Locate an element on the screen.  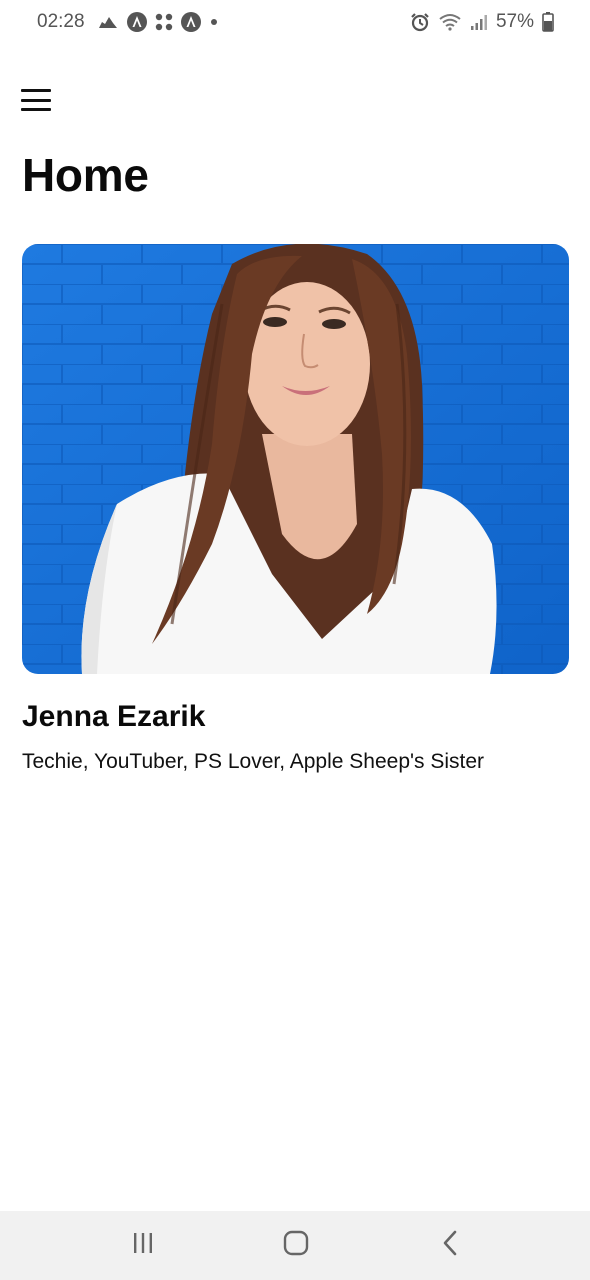
back-button is located at coordinates (450, 1245).